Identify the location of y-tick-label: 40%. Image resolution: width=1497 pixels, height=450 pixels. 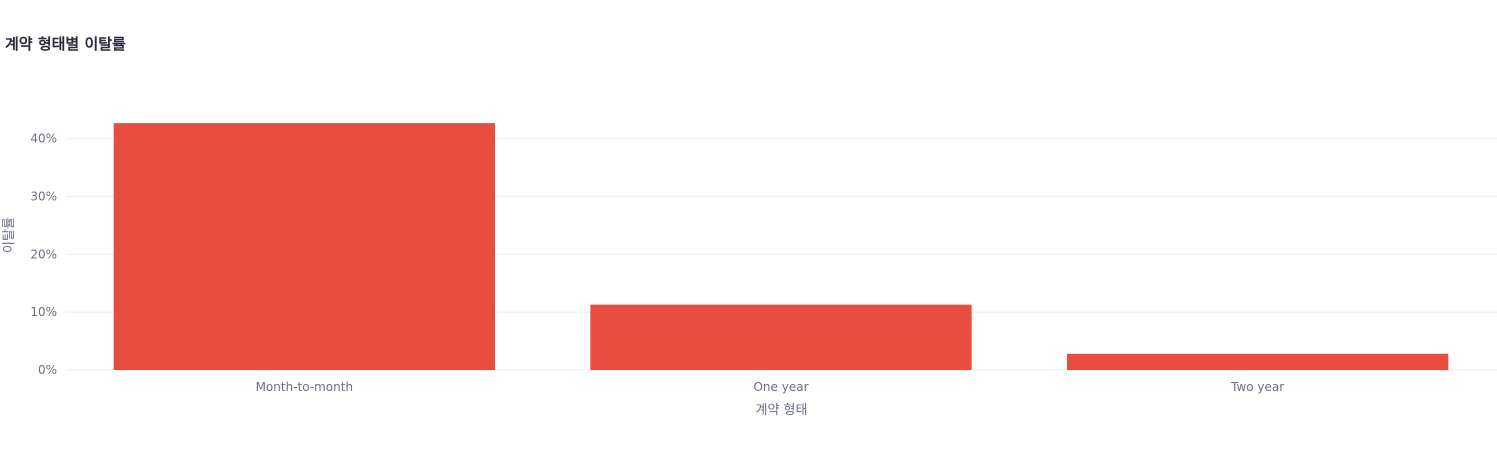
(43, 139).